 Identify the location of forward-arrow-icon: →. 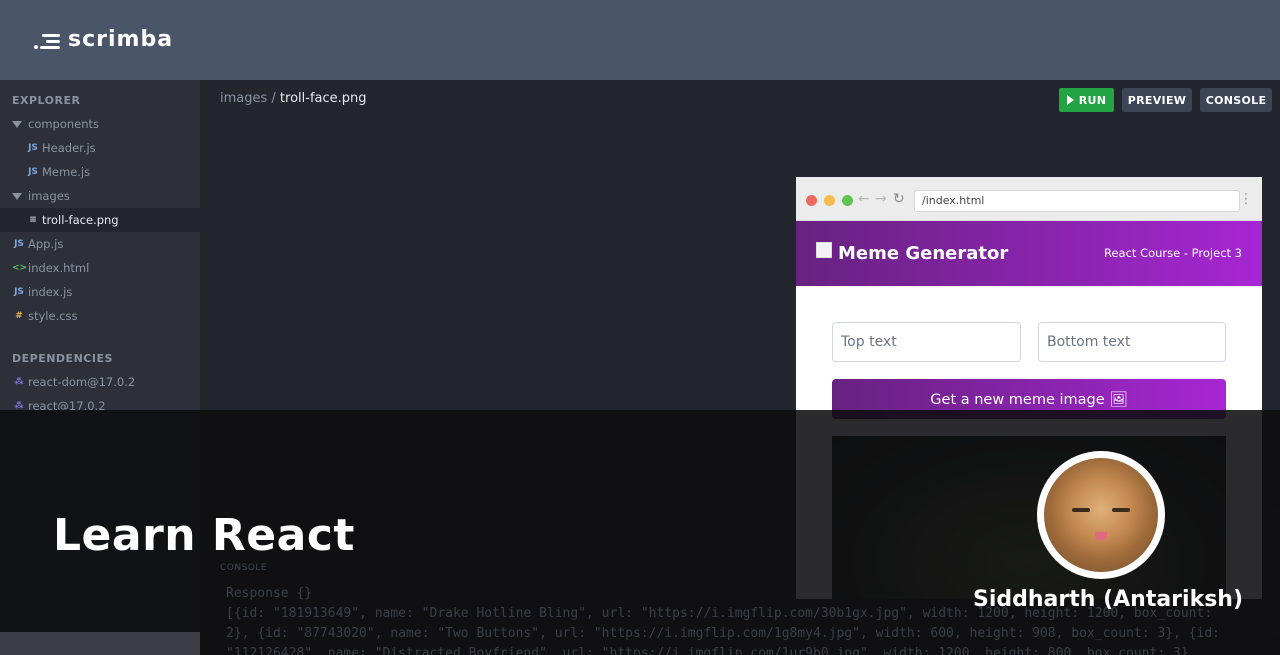
(881, 199).